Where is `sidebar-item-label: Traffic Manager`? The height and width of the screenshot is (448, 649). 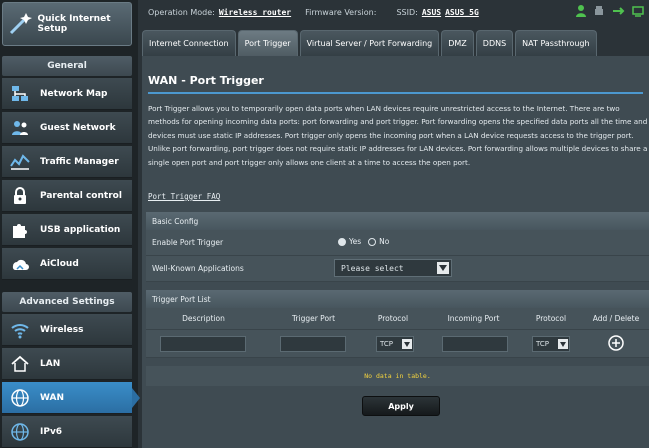 sidebar-item-label: Traffic Manager is located at coordinates (79, 161).